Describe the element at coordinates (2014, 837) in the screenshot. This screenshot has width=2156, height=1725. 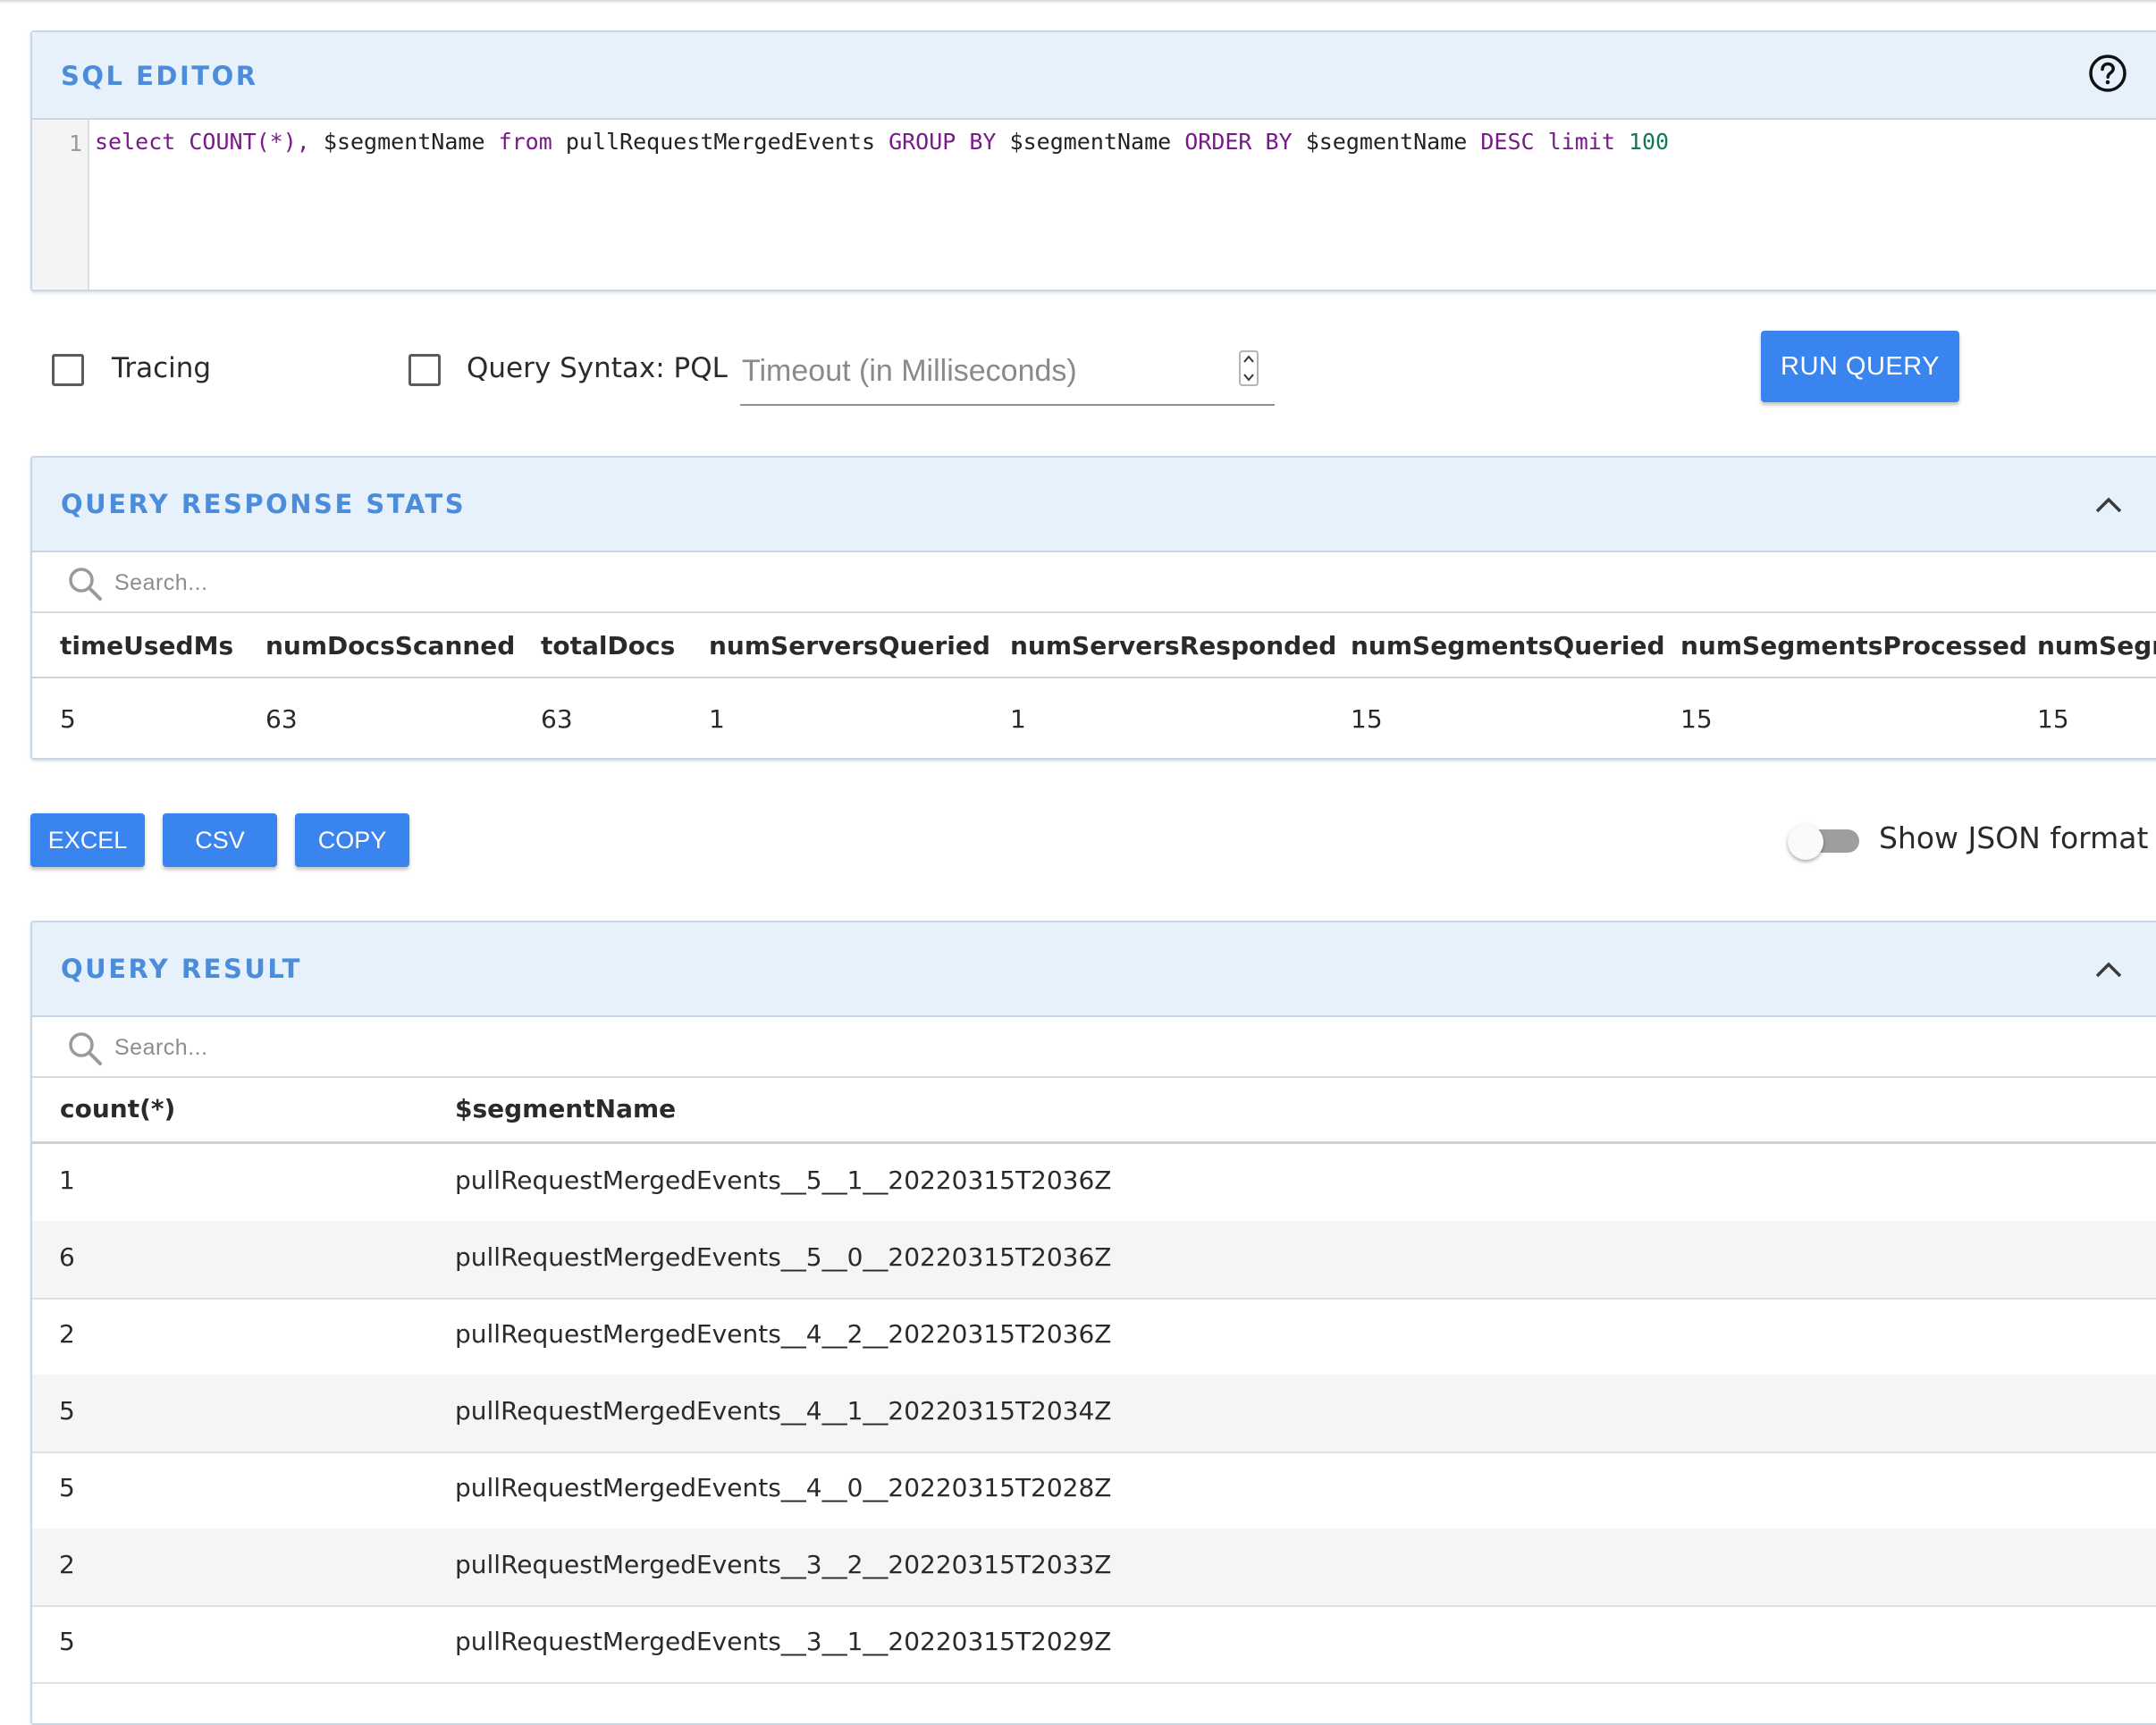
I see `json-toggle-label: Show JSON format` at that location.